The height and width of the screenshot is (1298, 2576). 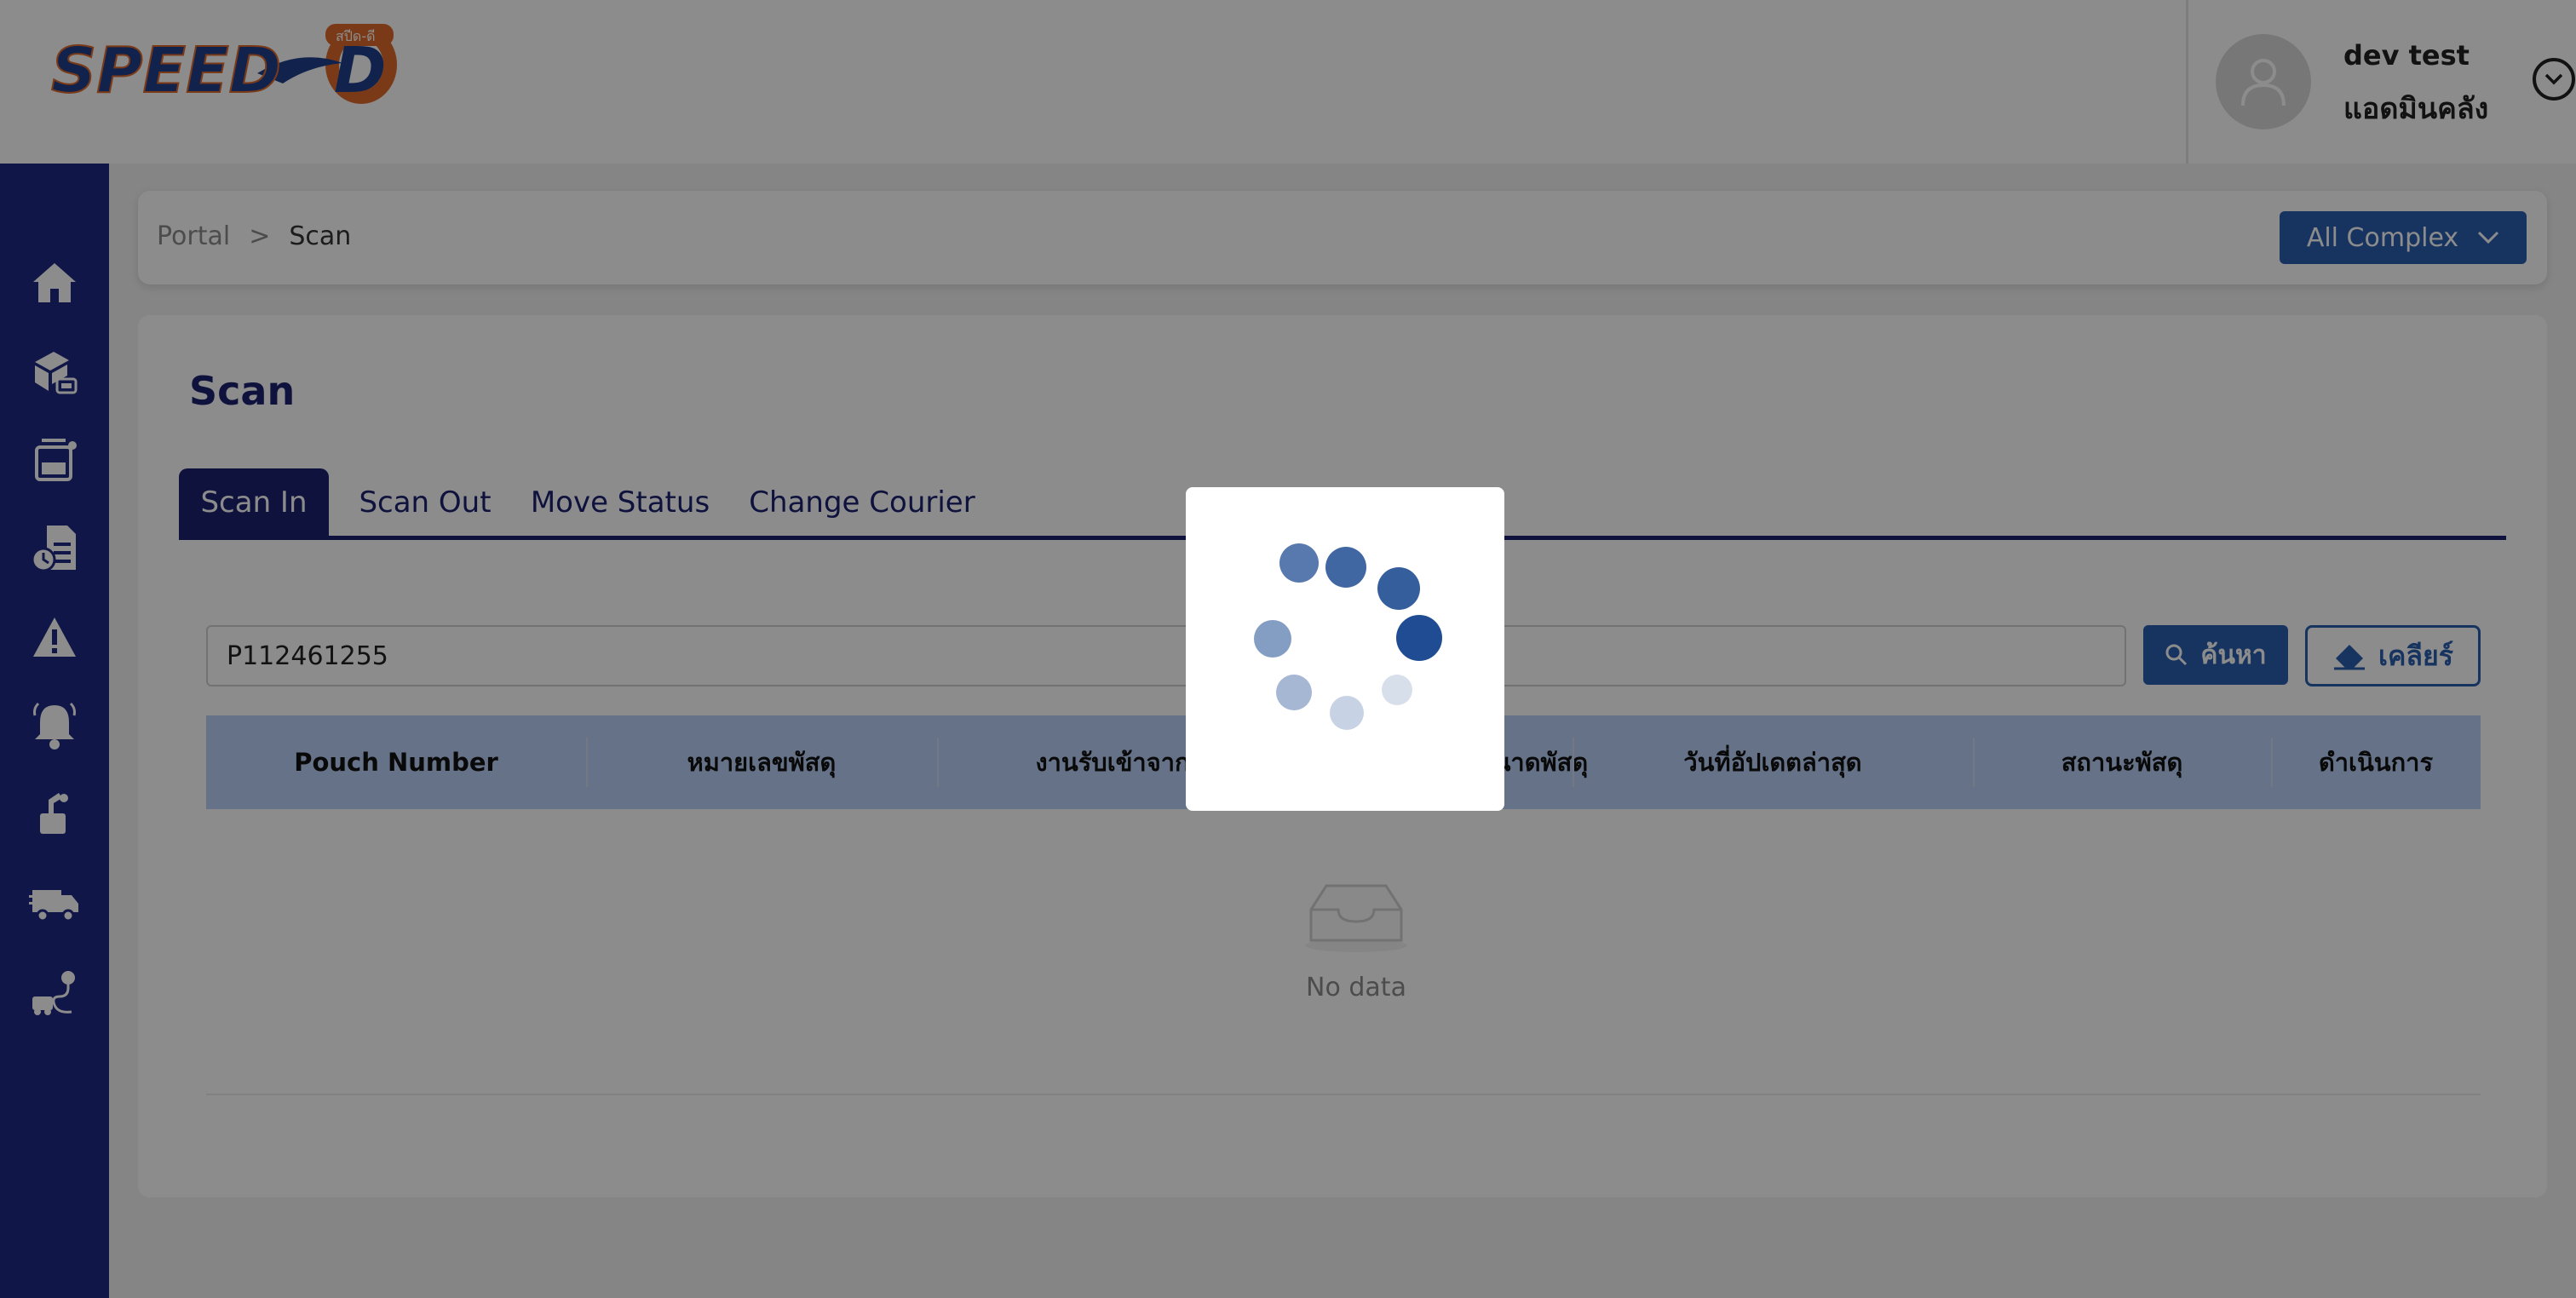 What do you see at coordinates (1345, 649) in the screenshot?
I see `loading-dialog` at bounding box center [1345, 649].